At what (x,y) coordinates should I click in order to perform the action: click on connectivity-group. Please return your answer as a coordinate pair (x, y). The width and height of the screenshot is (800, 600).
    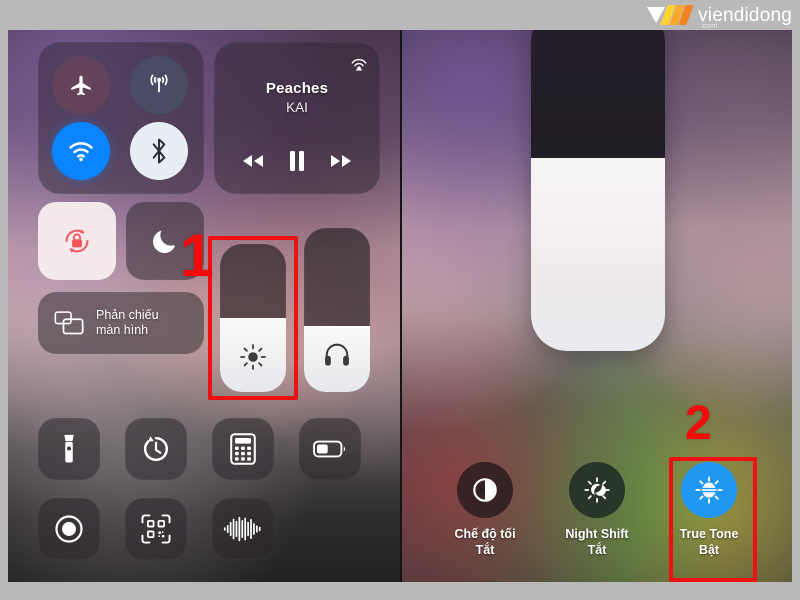
    Looking at the image, I should click on (121, 118).